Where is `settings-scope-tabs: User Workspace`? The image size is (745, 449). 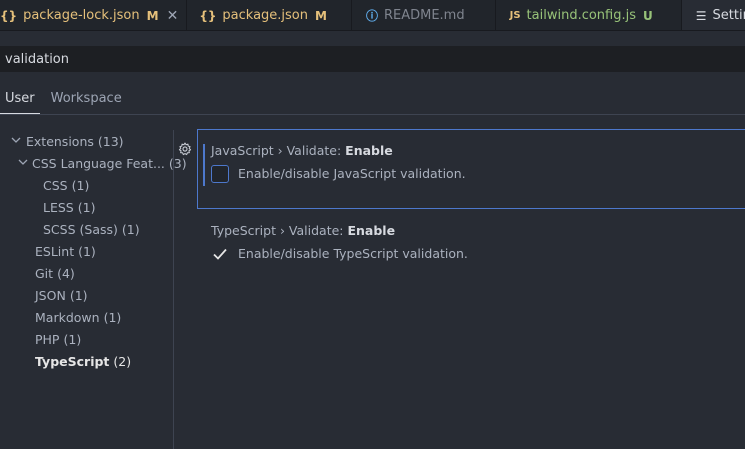
settings-scope-tabs: User Workspace is located at coordinates (63, 100).